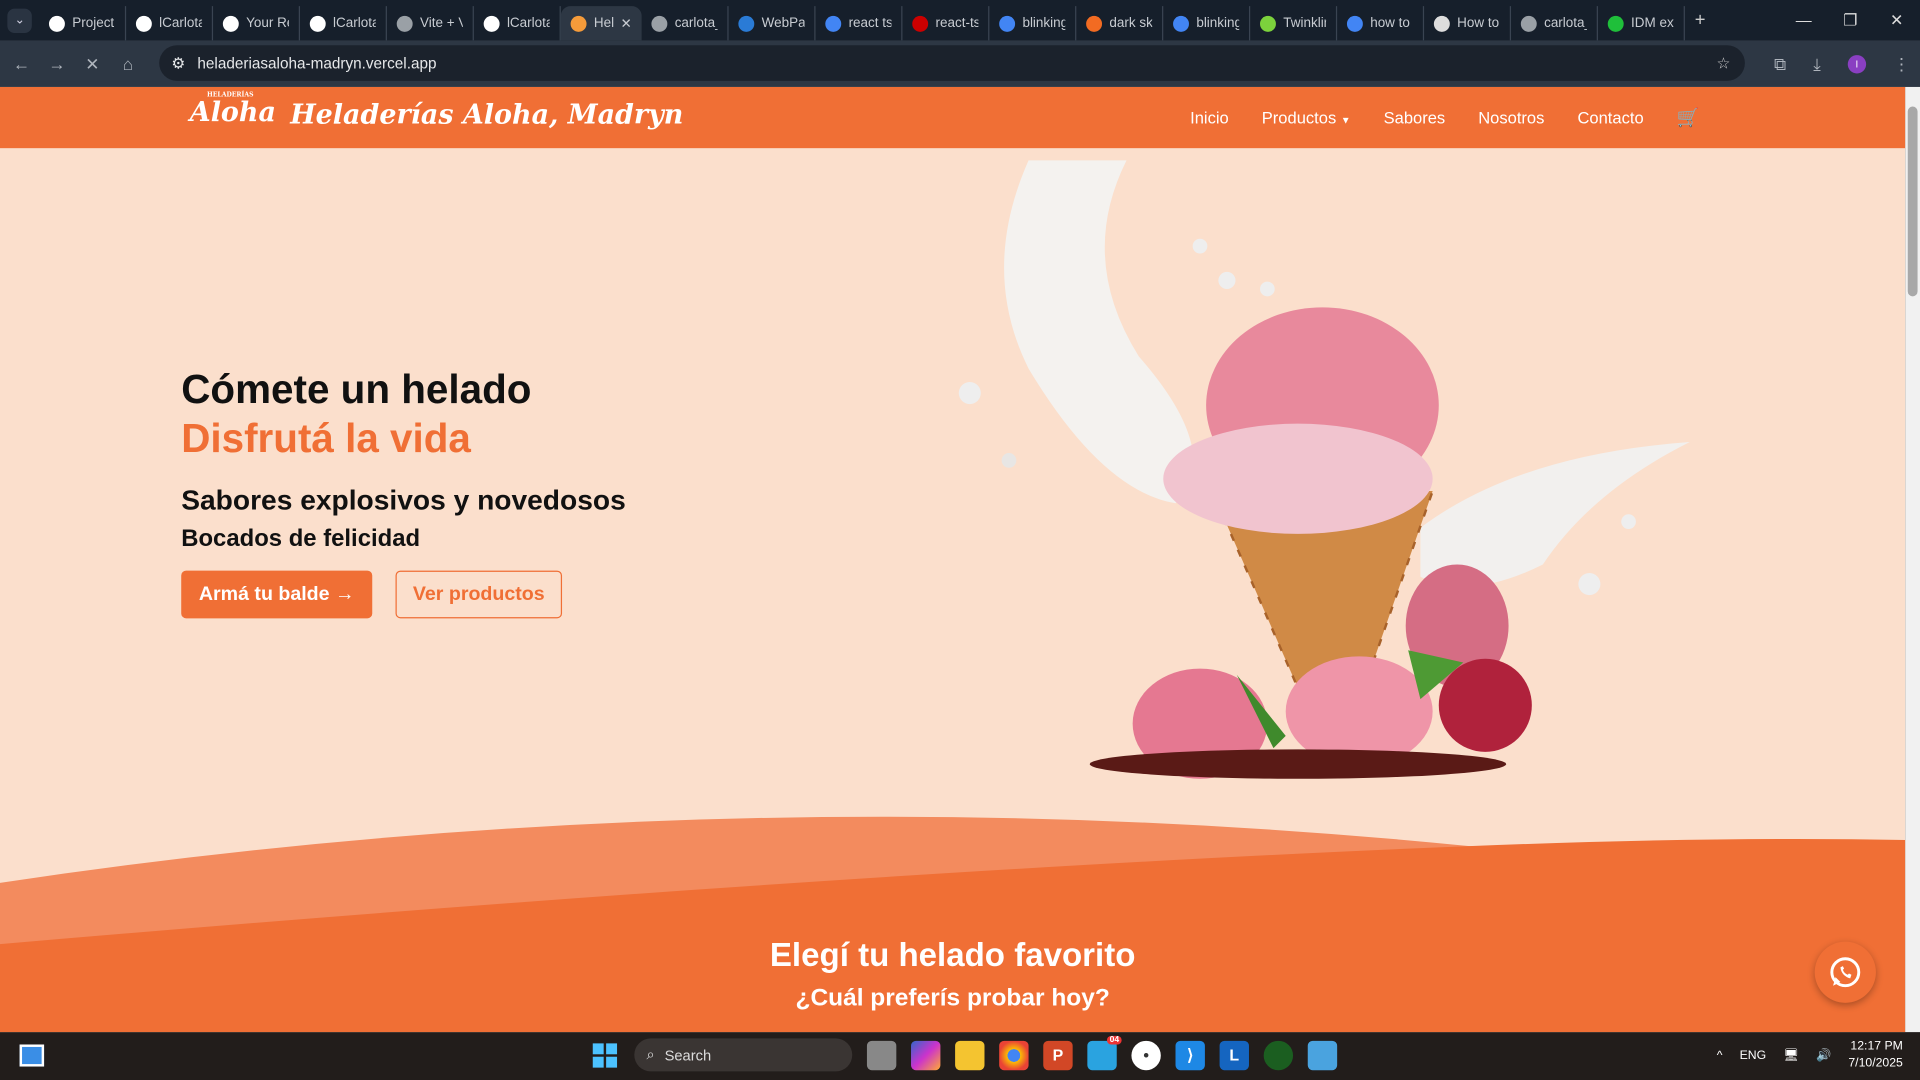 The width and height of the screenshot is (1920, 1080). Describe the element at coordinates (19, 20) in the screenshot. I see `tab-search-button: ⌄` at that location.